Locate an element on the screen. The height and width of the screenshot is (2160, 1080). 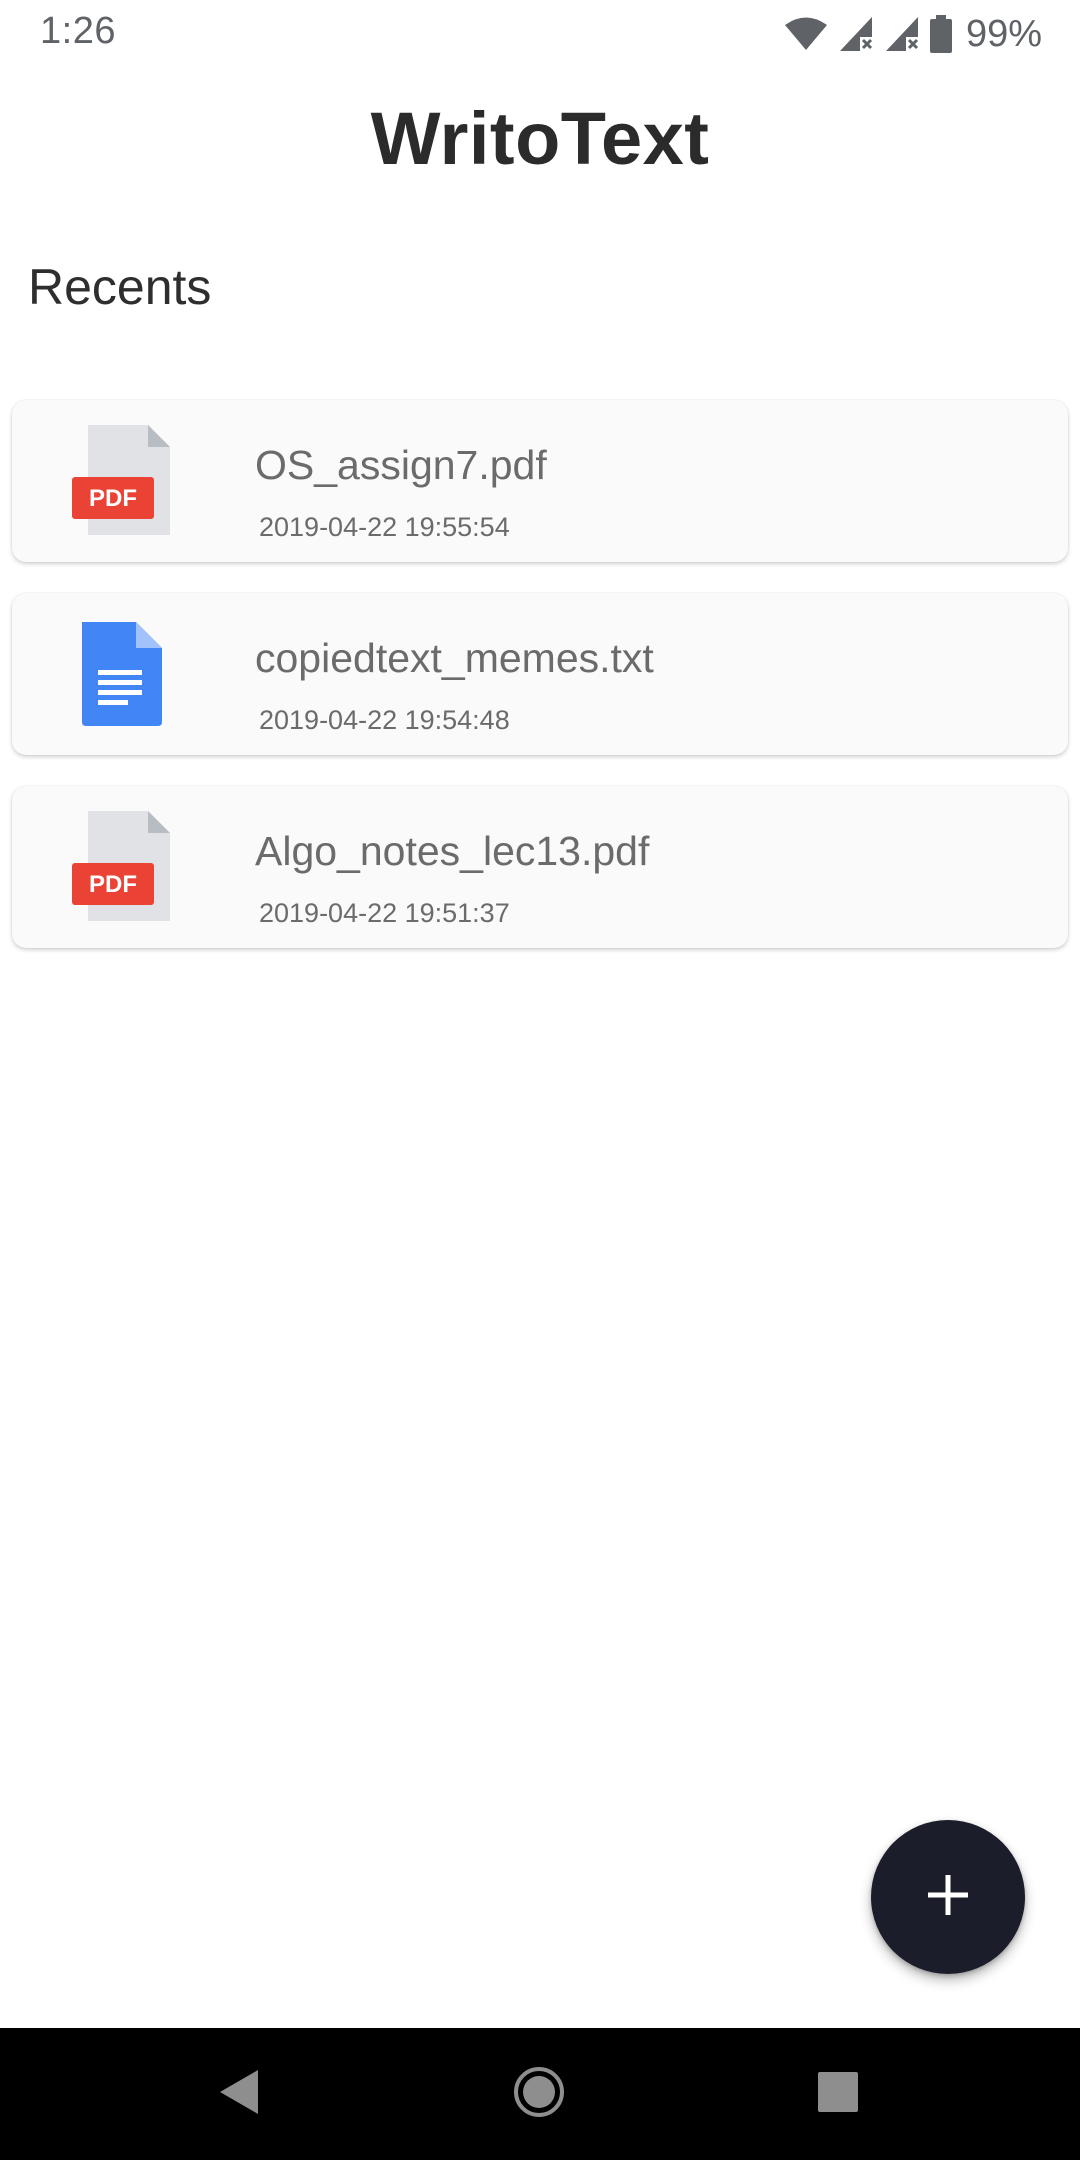
home-button is located at coordinates (539, 2094).